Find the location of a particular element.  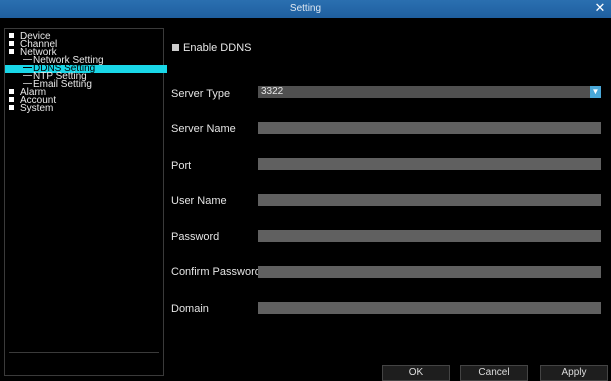

port-input is located at coordinates (429, 164).